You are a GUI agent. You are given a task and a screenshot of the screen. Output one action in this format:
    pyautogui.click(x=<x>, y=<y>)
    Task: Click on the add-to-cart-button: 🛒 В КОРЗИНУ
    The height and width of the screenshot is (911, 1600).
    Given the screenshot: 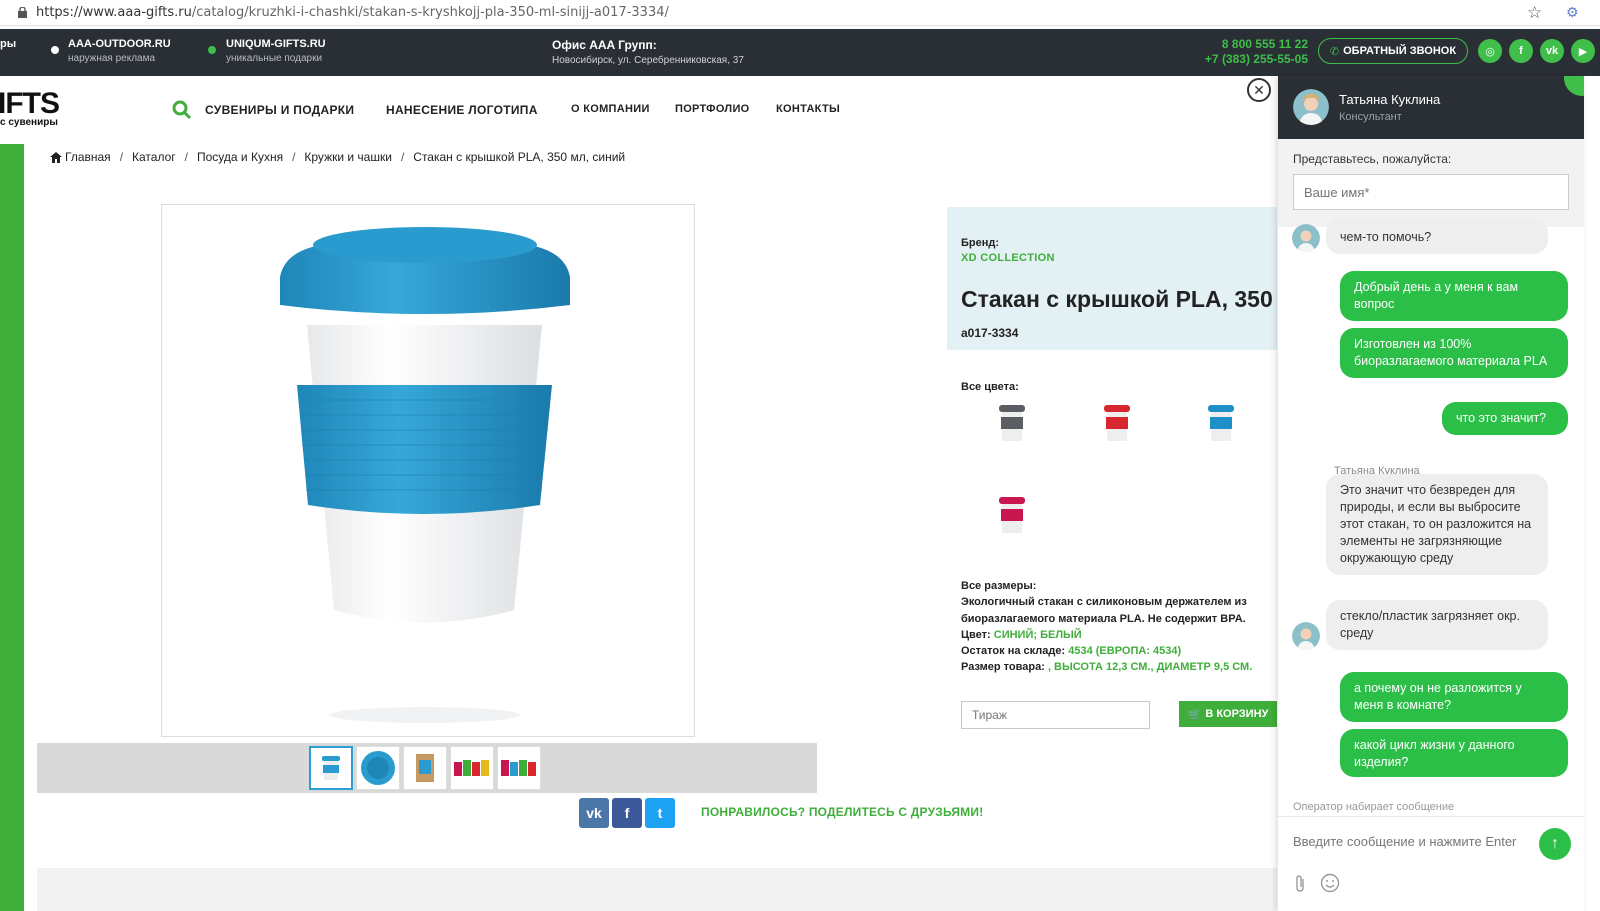 What is the action you would take?
    pyautogui.click(x=1228, y=714)
    